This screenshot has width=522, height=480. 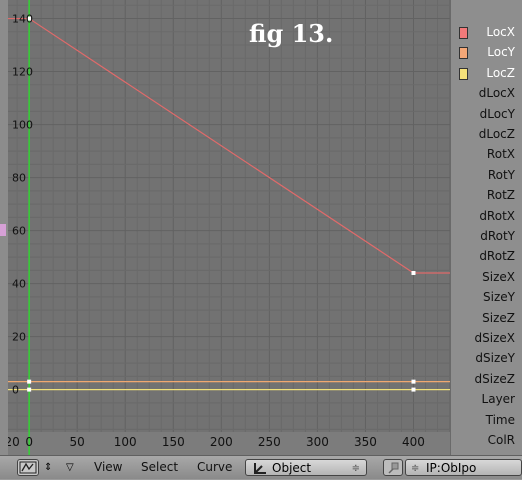 I want to click on ipo-channel-dsizez: dSizeZ, so click(x=486, y=380).